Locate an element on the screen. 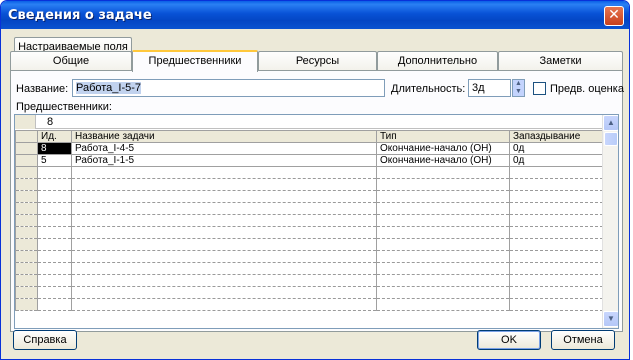 This screenshot has width=633, height=360. ok-button: OK is located at coordinates (509, 340).